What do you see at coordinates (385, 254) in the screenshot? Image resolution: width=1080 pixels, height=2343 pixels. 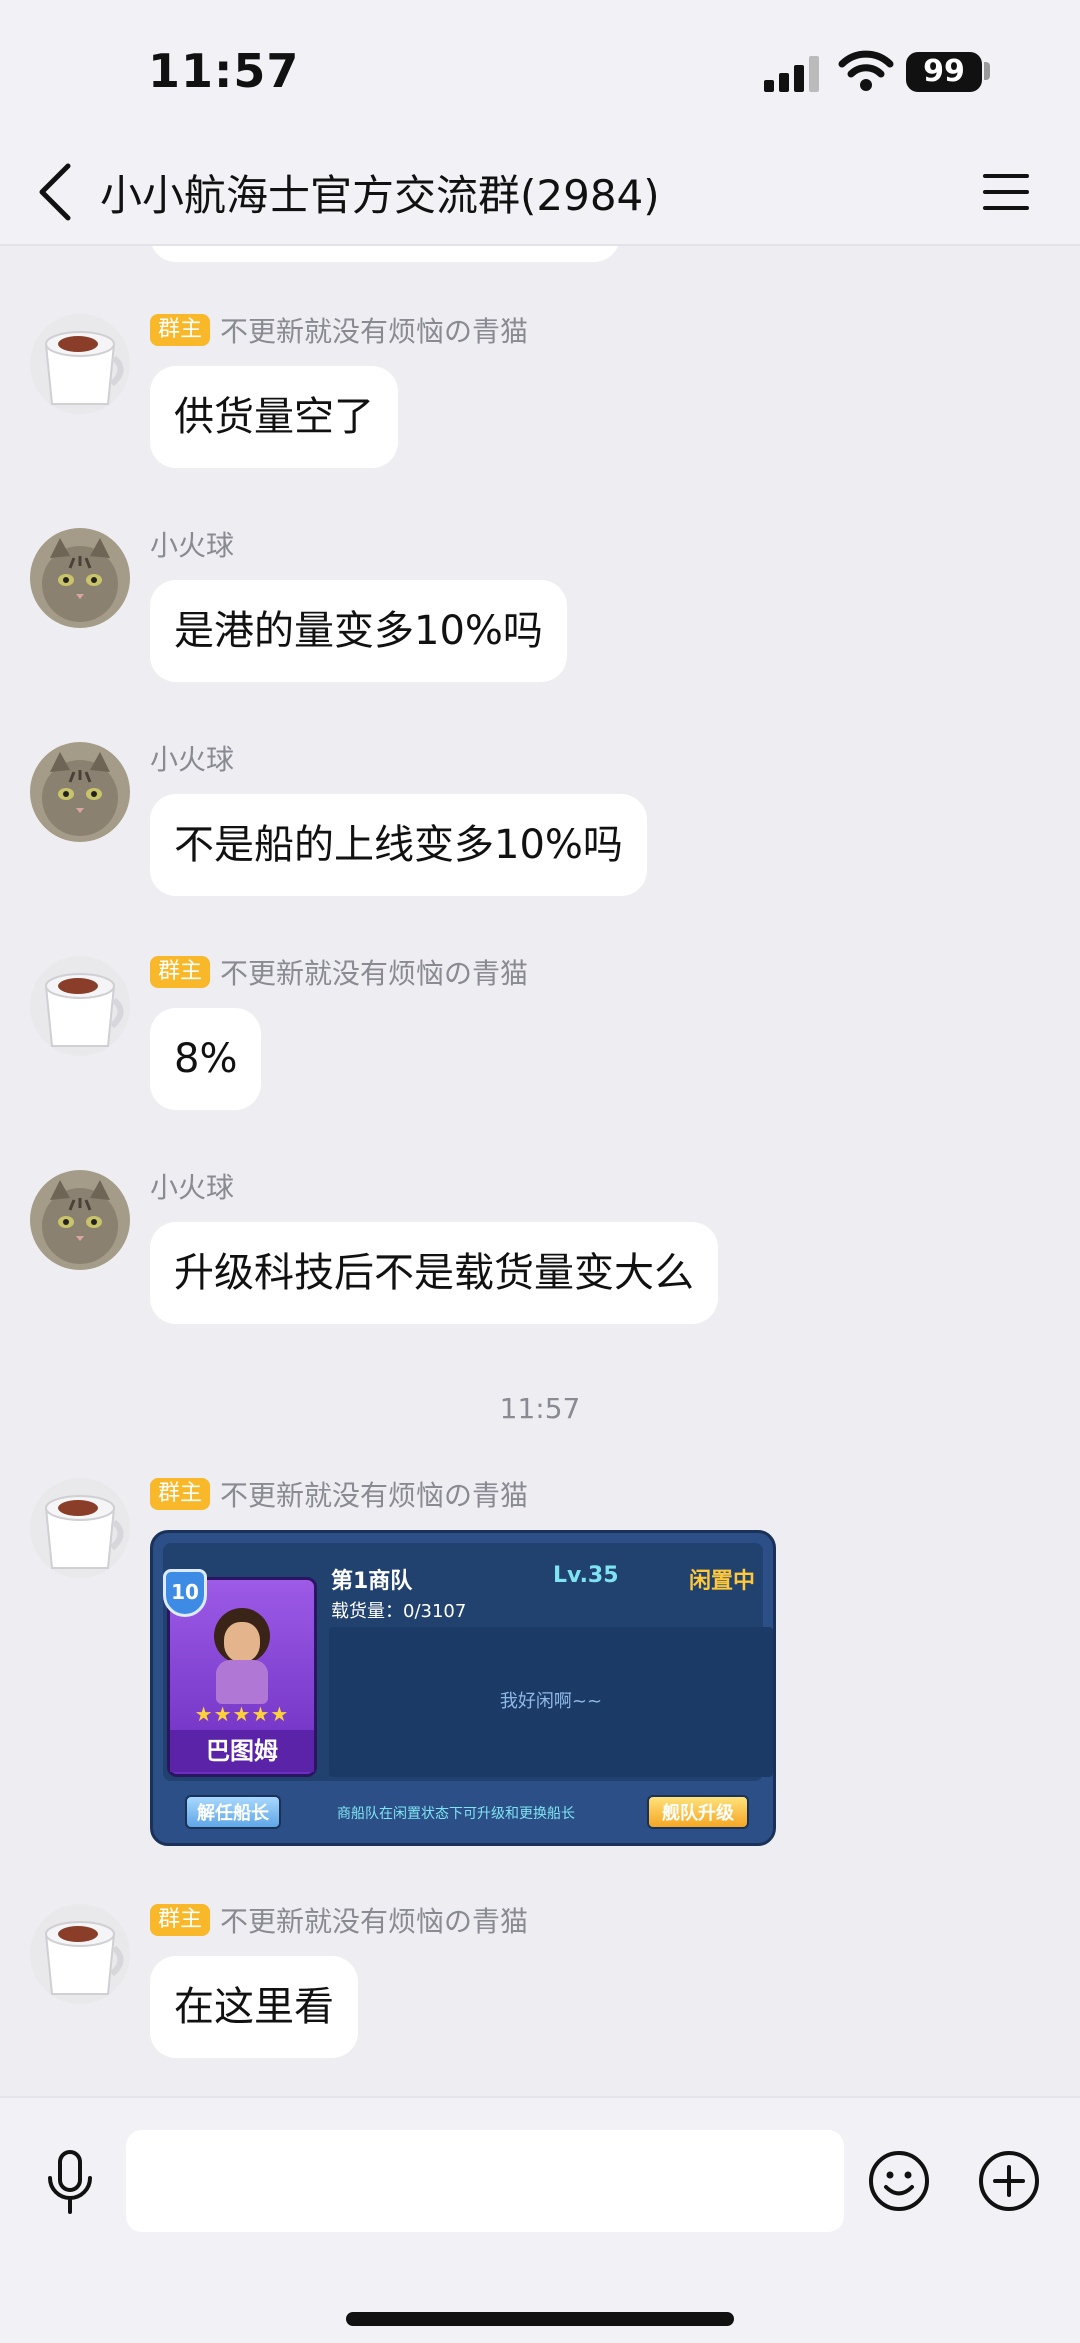 I see `message-bubble-partial` at bounding box center [385, 254].